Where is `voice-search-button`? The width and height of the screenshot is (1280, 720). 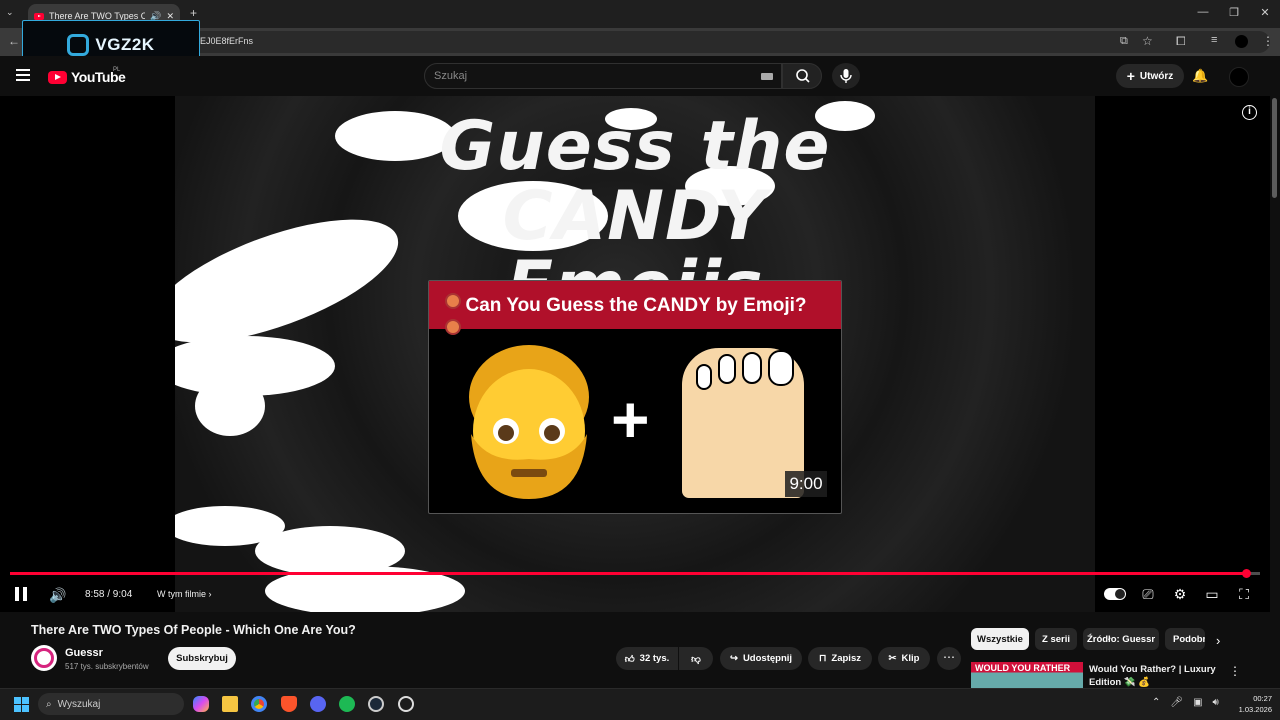
voice-search-button is located at coordinates (846, 76).